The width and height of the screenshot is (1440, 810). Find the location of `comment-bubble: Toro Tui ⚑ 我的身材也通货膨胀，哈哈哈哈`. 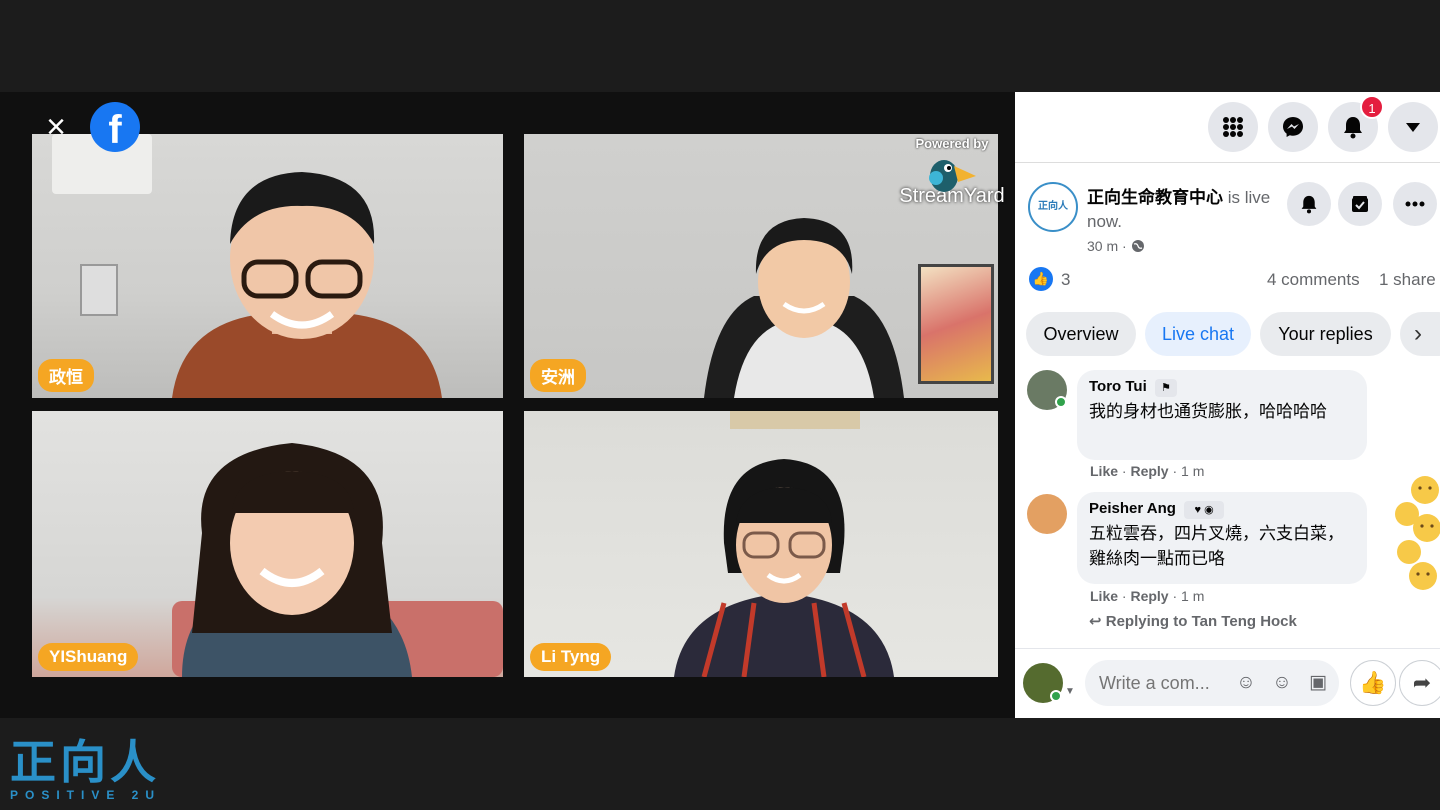

comment-bubble: Toro Tui ⚑ 我的身材也通货膨胀，哈哈哈哈 is located at coordinates (1222, 415).